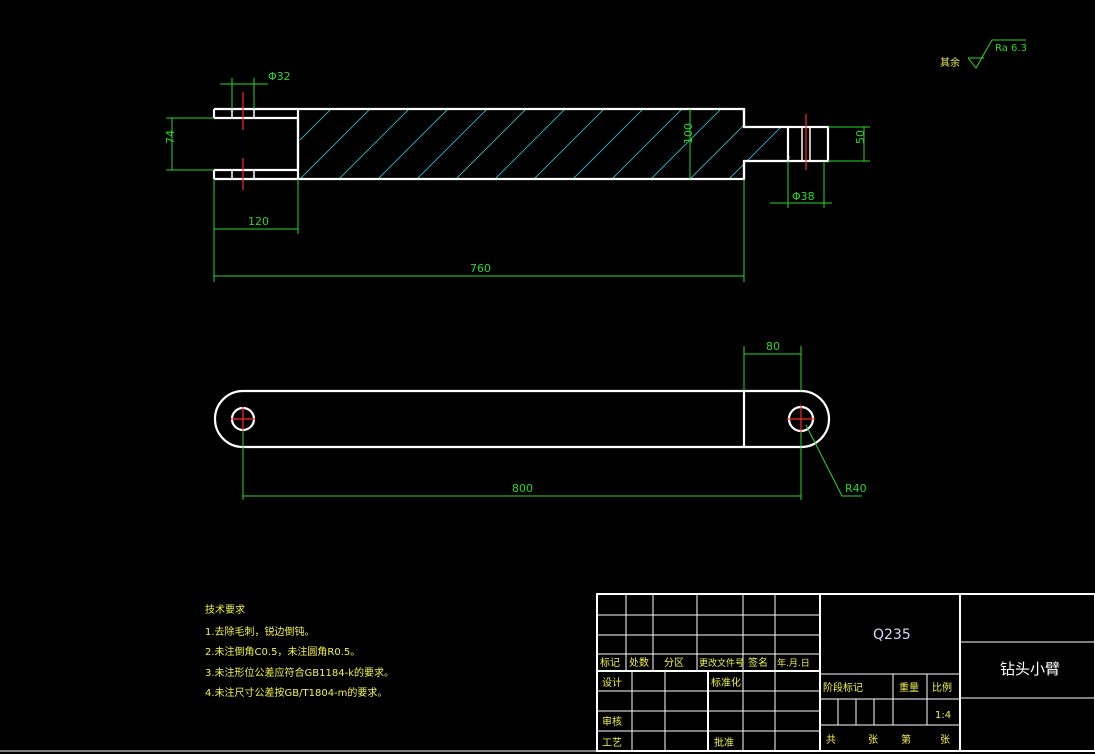  I want to click on tb-review: 审核, so click(612, 721).